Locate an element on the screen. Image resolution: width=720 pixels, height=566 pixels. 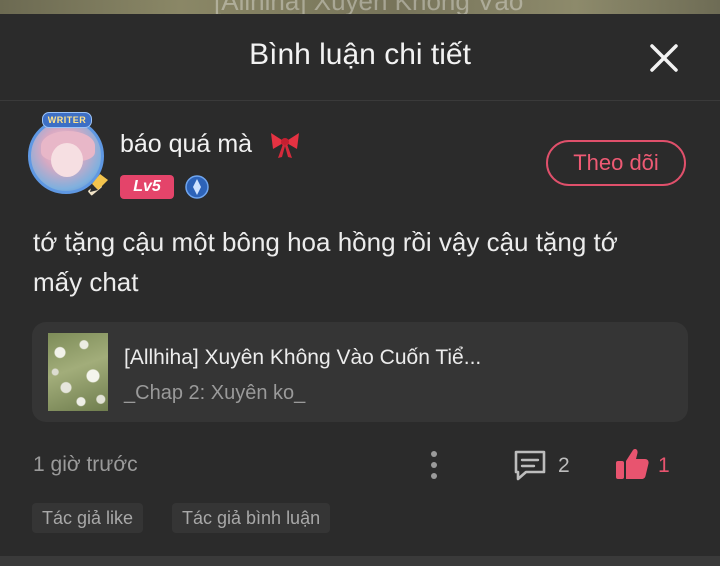
follow-button: Theo dõi is located at coordinates (616, 163).